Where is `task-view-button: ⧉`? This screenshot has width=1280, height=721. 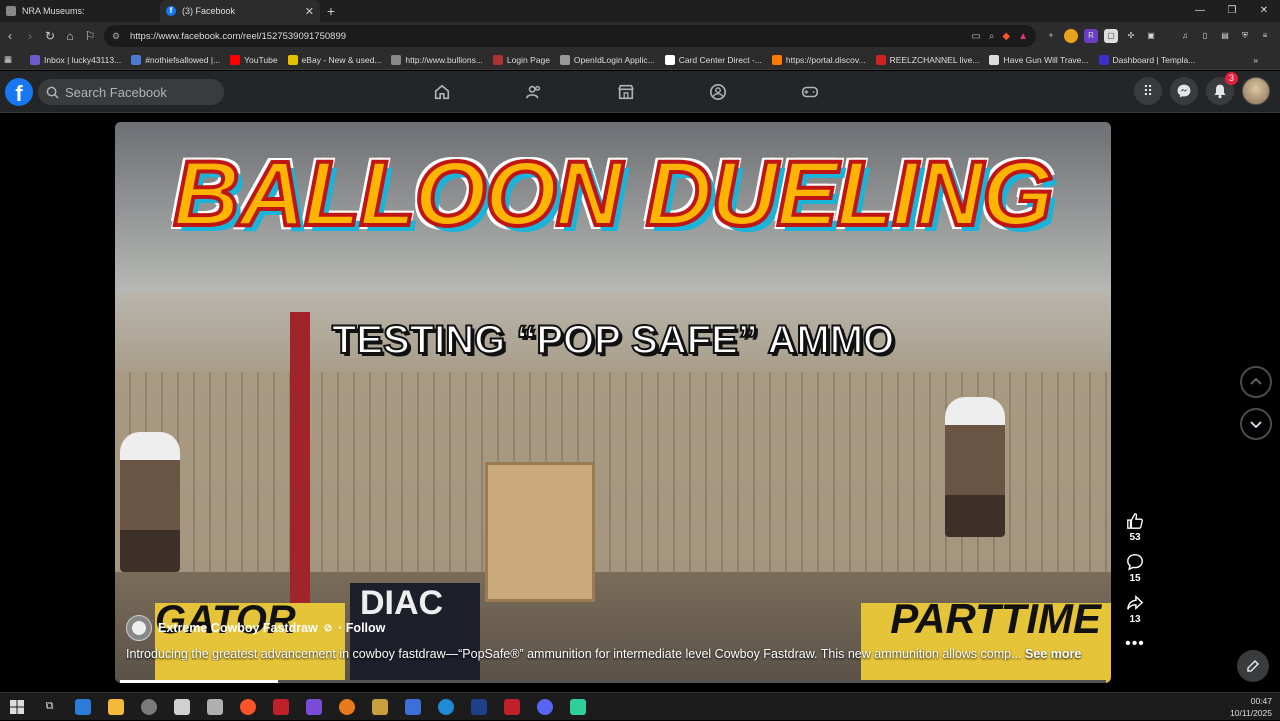
task-view-button: ⧉ is located at coordinates (49, 707).